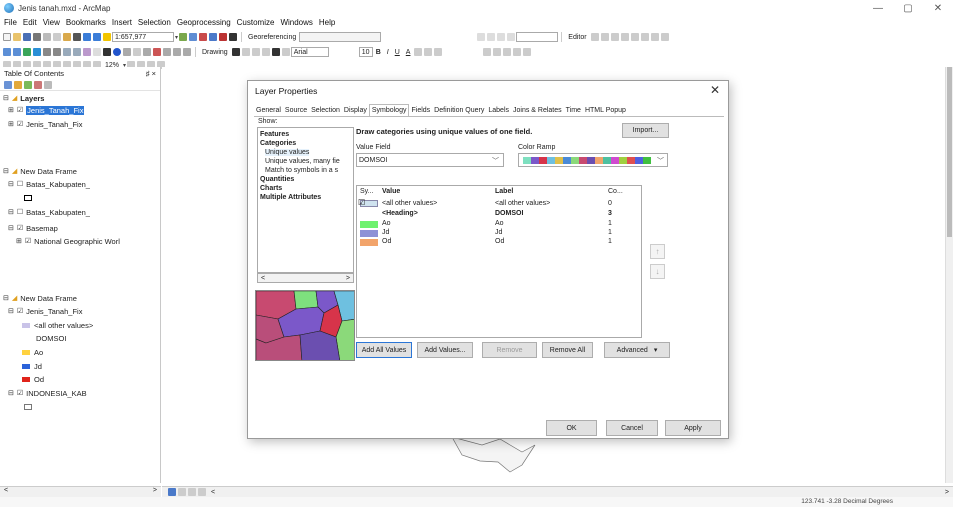  What do you see at coordinates (481, 37) in the screenshot?
I see `georef-tool-icon` at bounding box center [481, 37].